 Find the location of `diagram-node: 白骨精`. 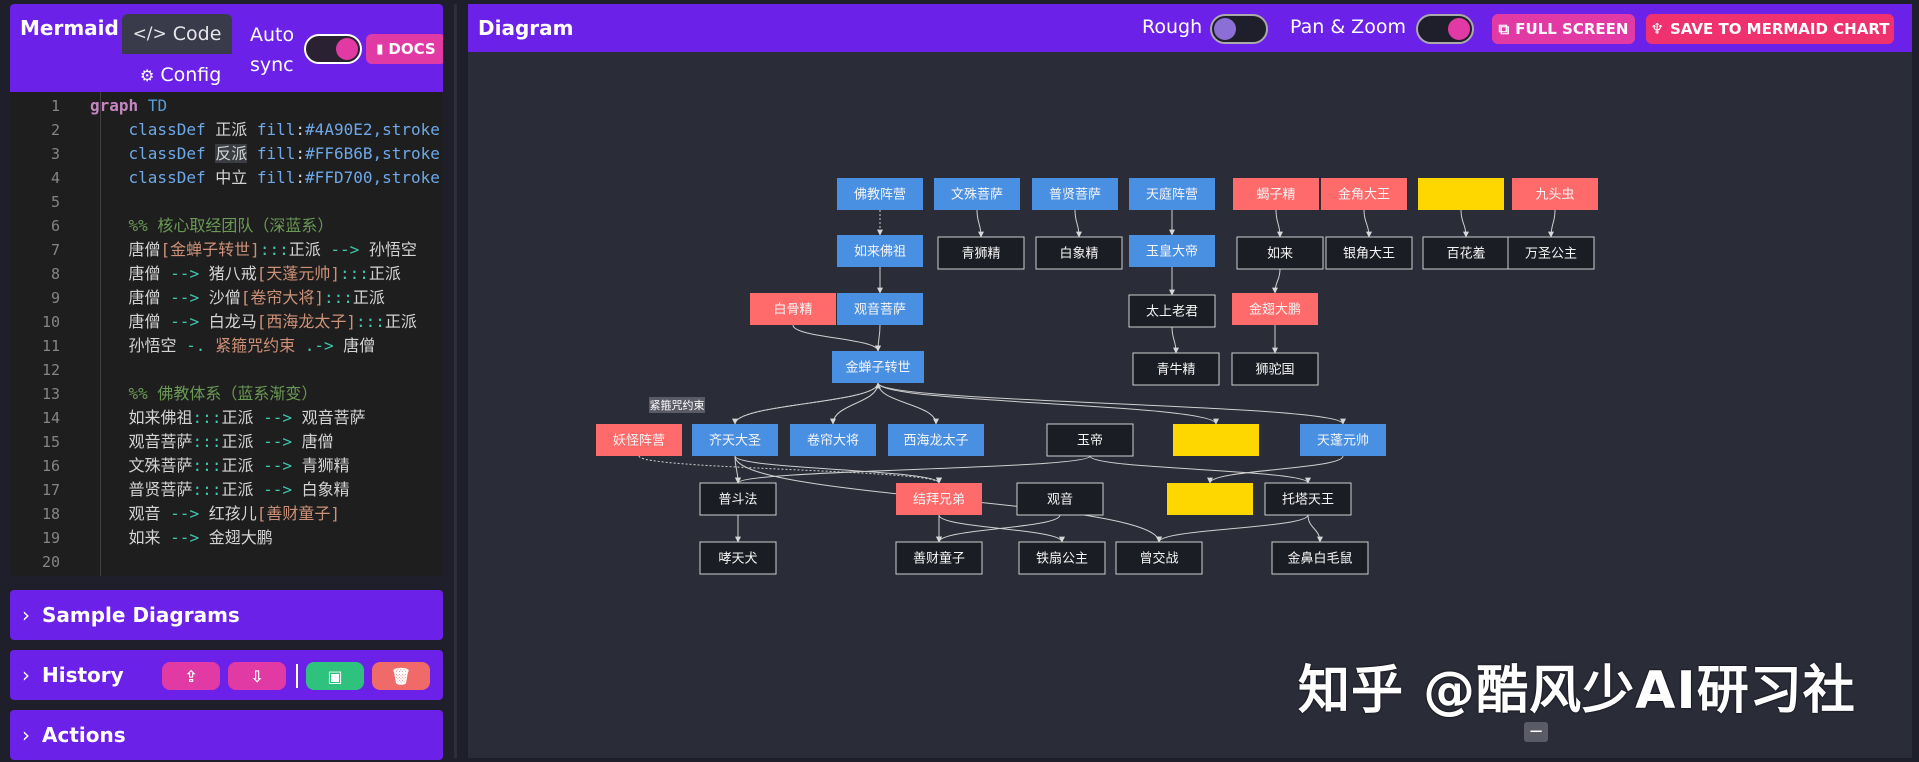

diagram-node: 白骨精 is located at coordinates (793, 309).